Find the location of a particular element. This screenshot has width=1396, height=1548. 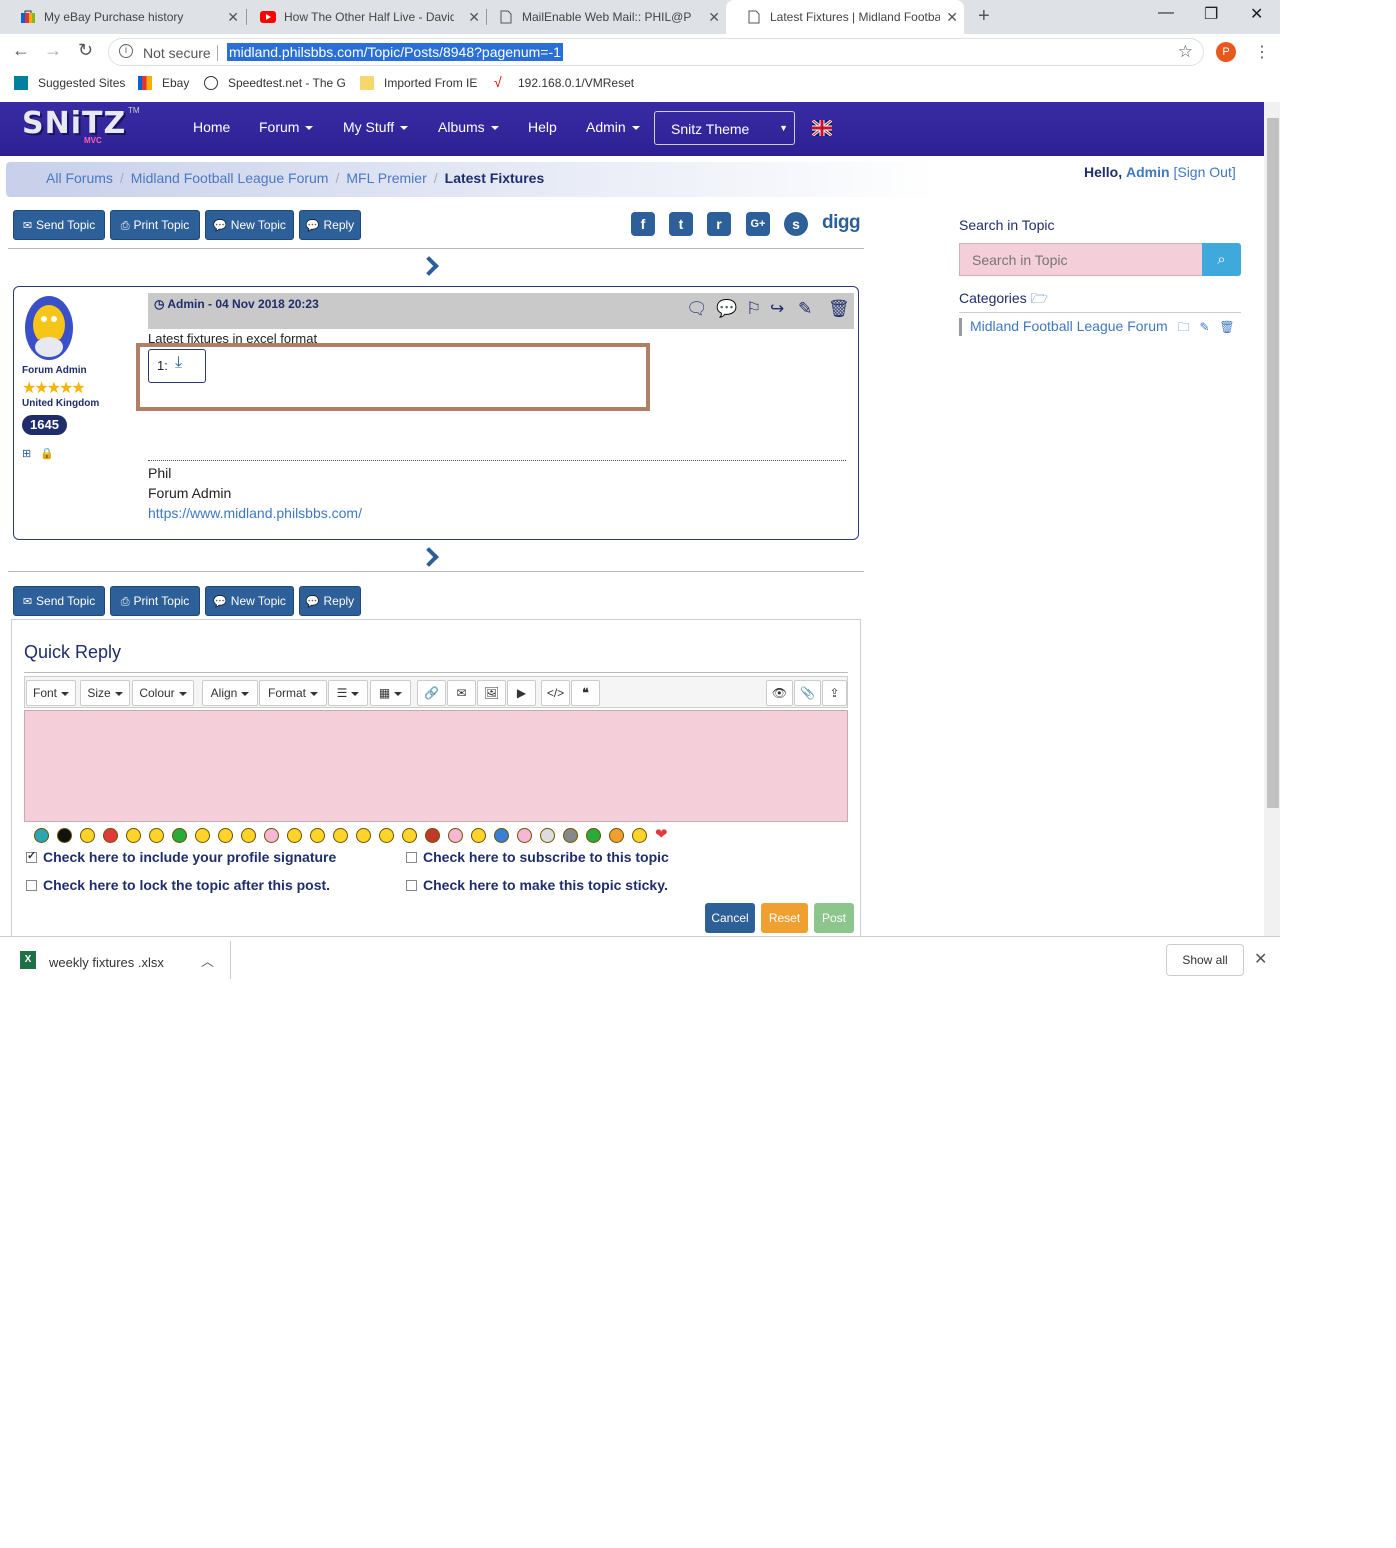

subscribe-checkbox is located at coordinates (411, 857).